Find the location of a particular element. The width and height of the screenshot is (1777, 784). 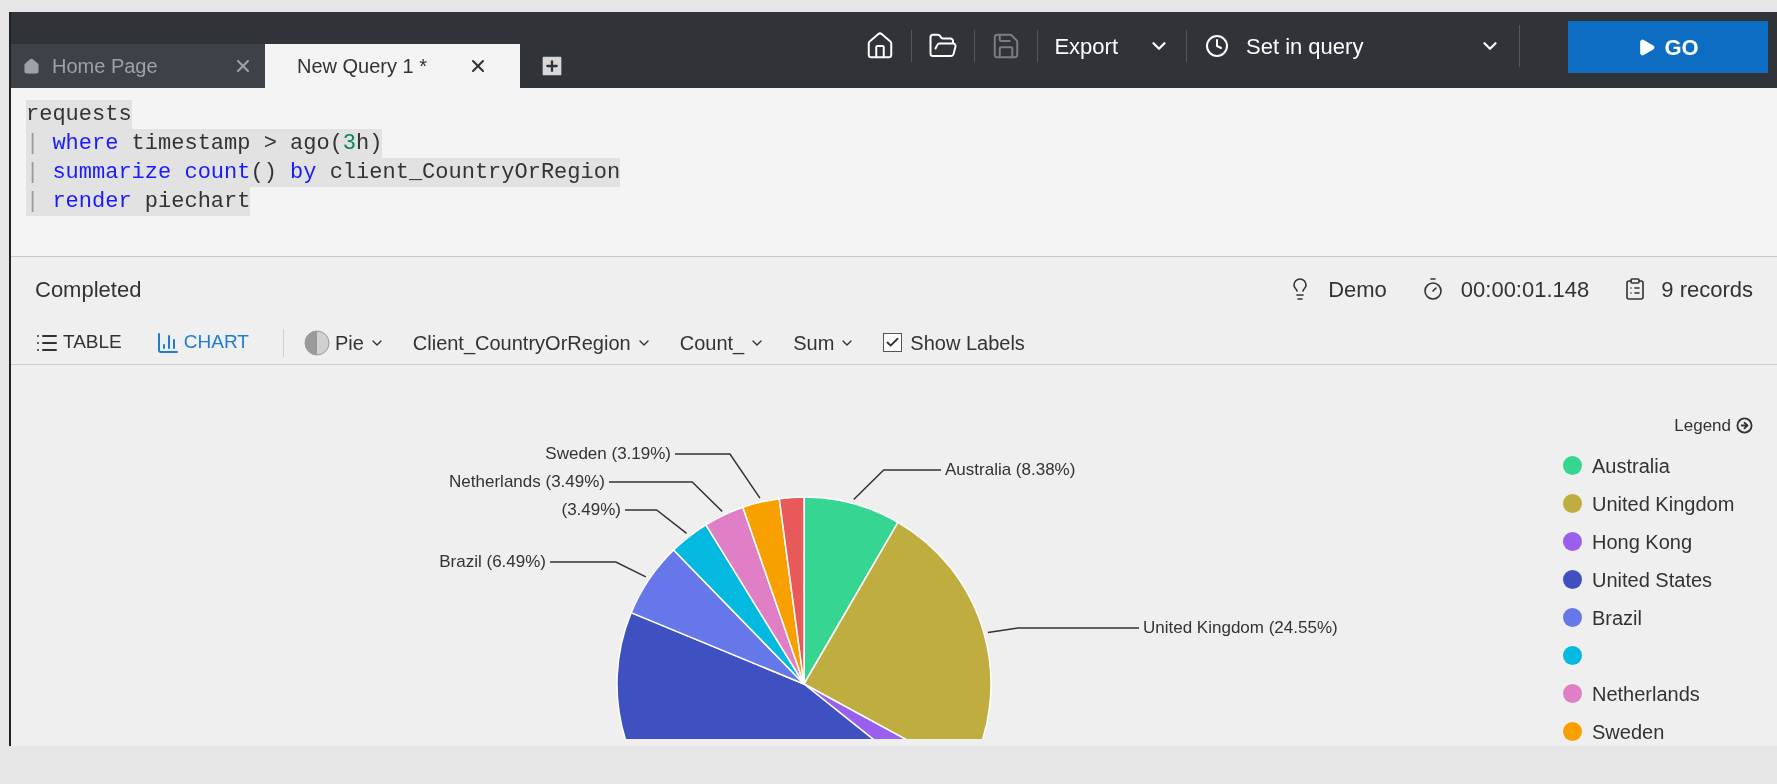

query-tab: New Query 1 * is located at coordinates (392, 66).